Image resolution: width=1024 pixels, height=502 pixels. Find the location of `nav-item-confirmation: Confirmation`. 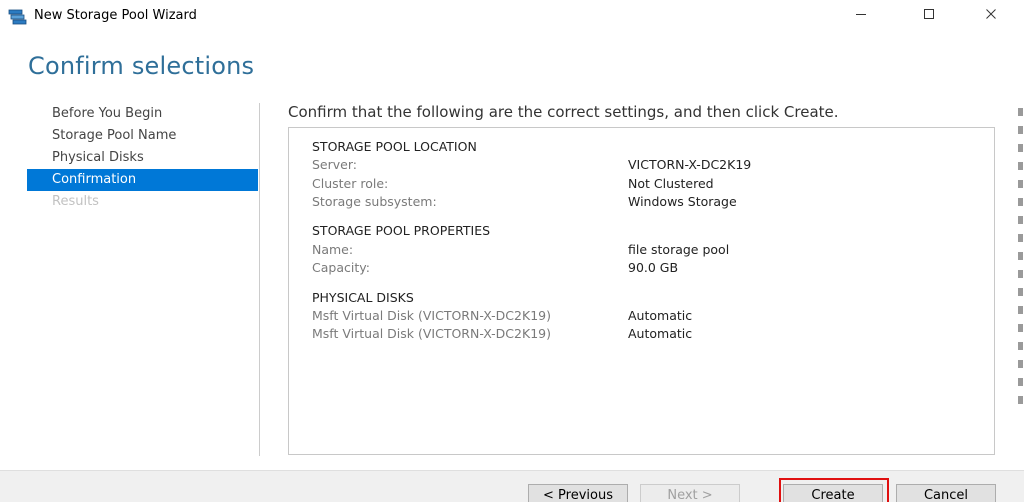

nav-item-confirmation: Confirmation is located at coordinates (142, 180).